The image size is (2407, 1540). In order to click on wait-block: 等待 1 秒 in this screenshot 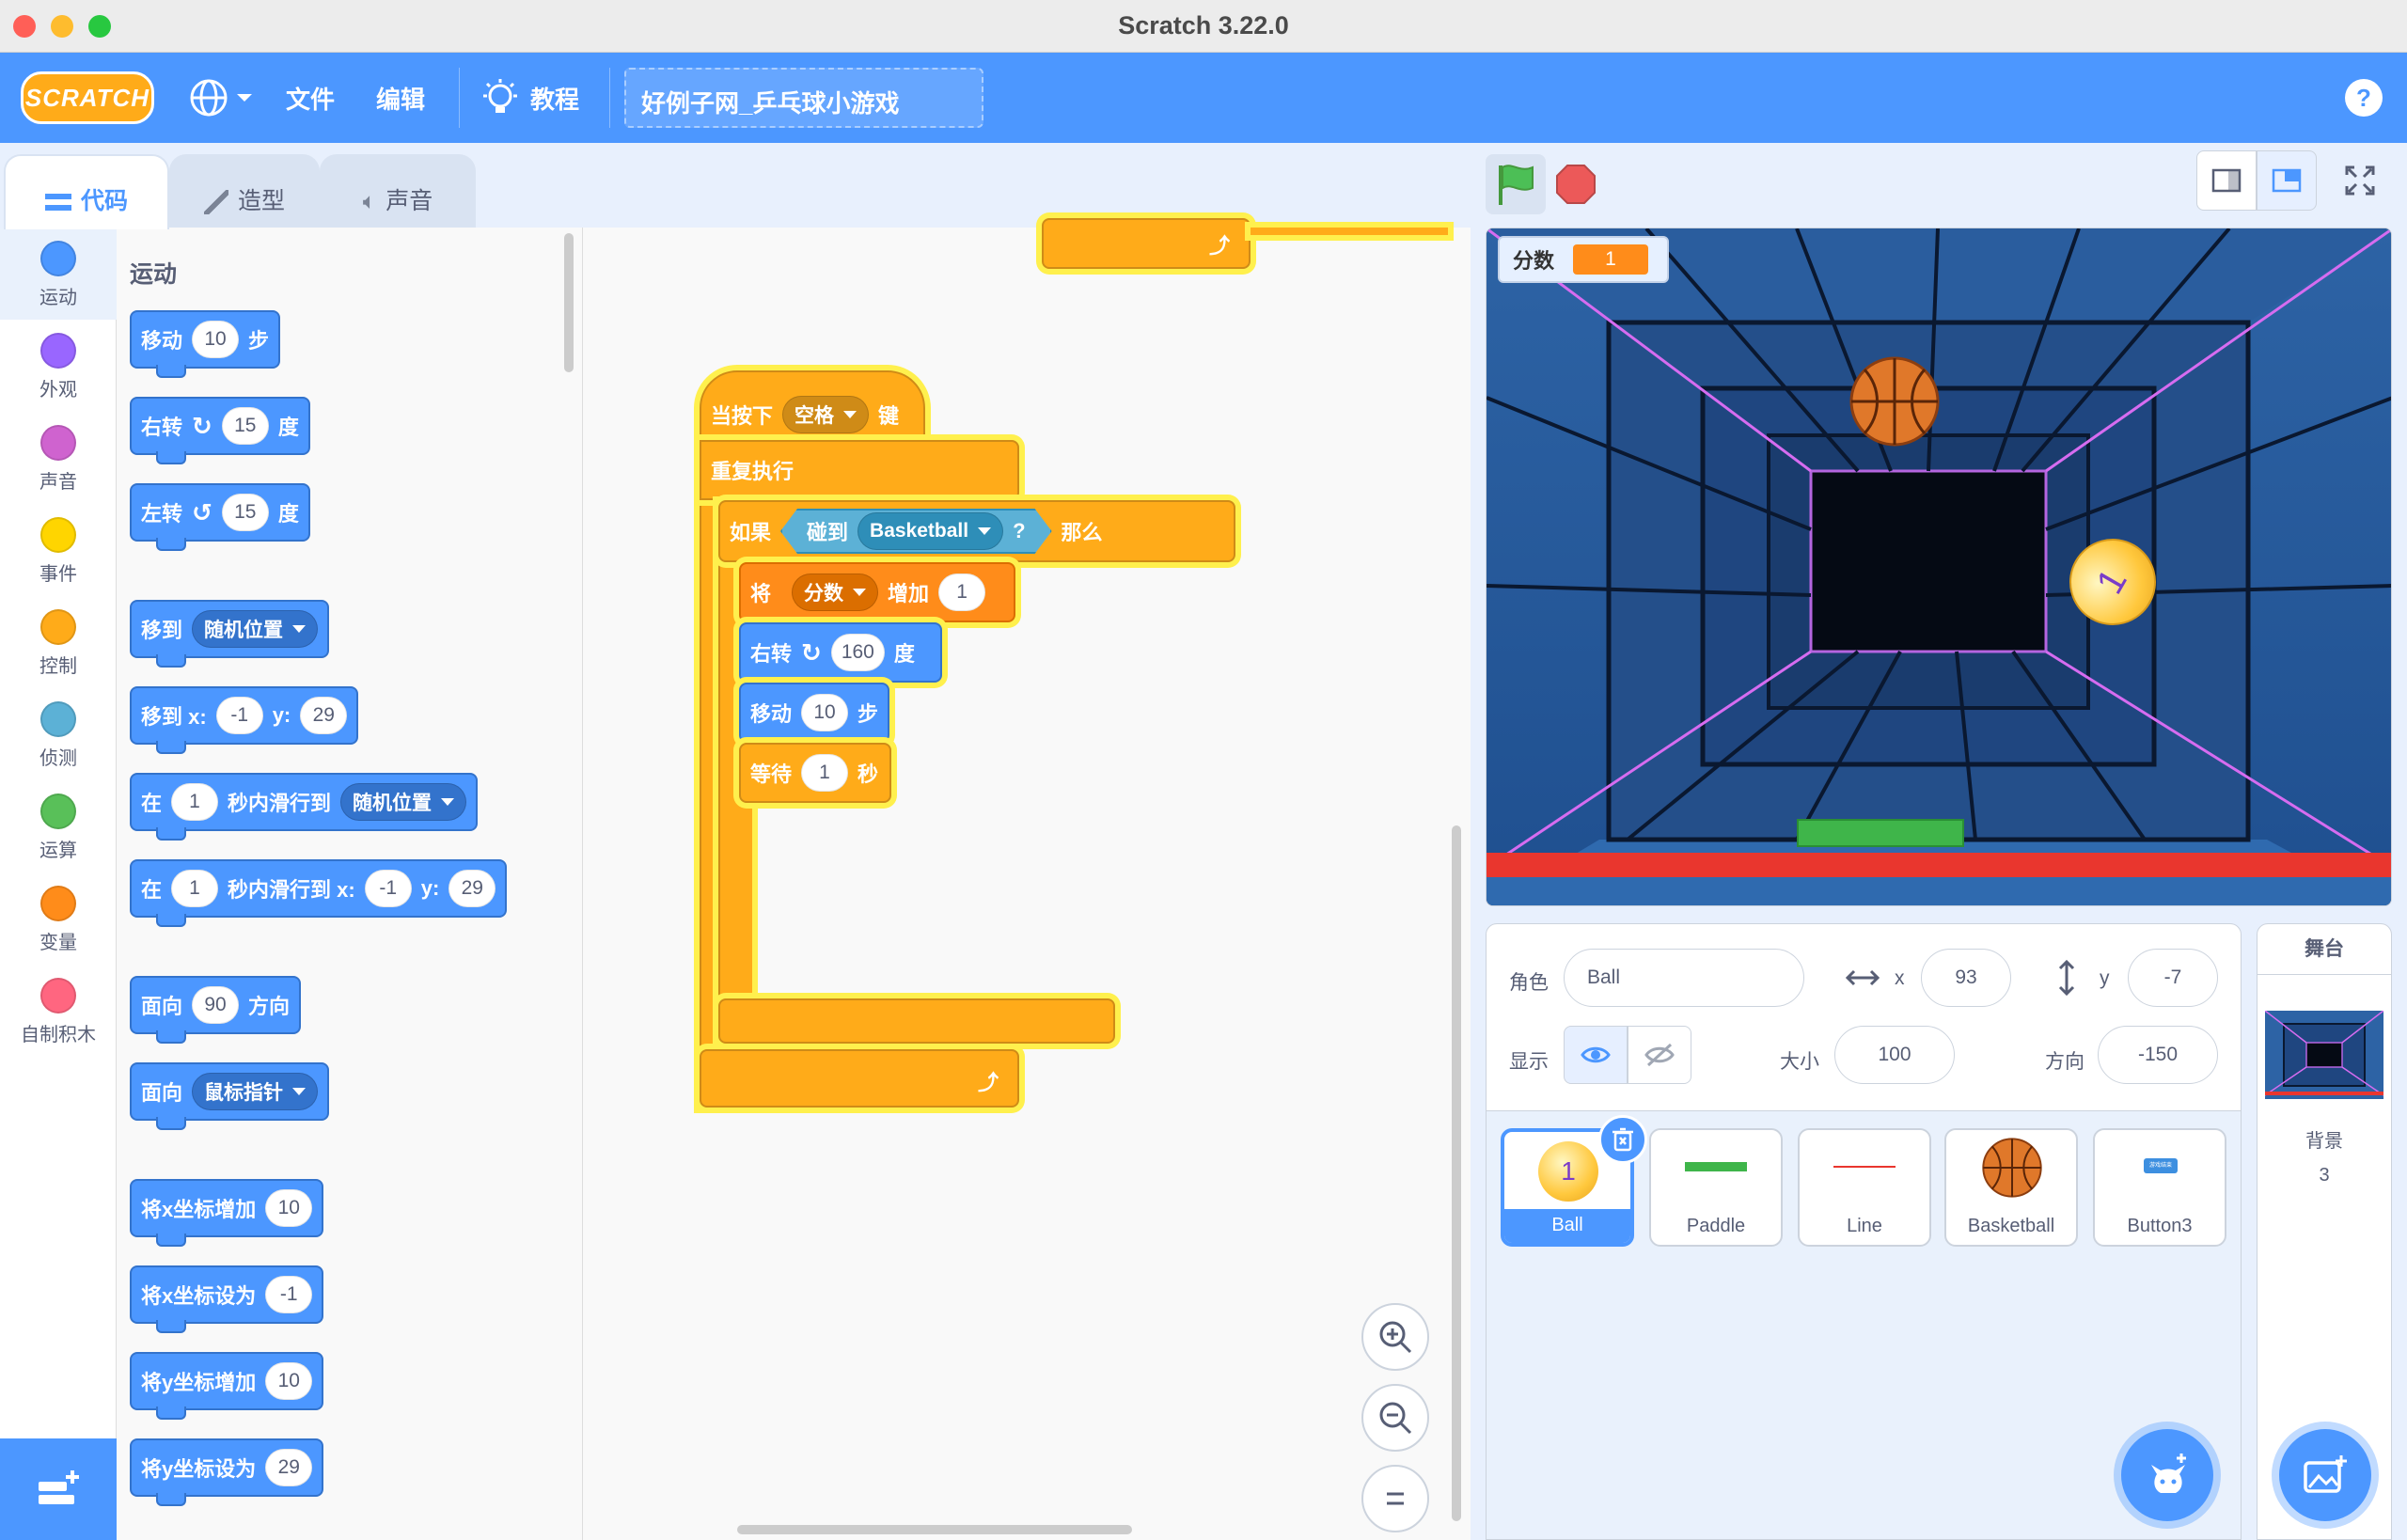, I will do `click(815, 773)`.